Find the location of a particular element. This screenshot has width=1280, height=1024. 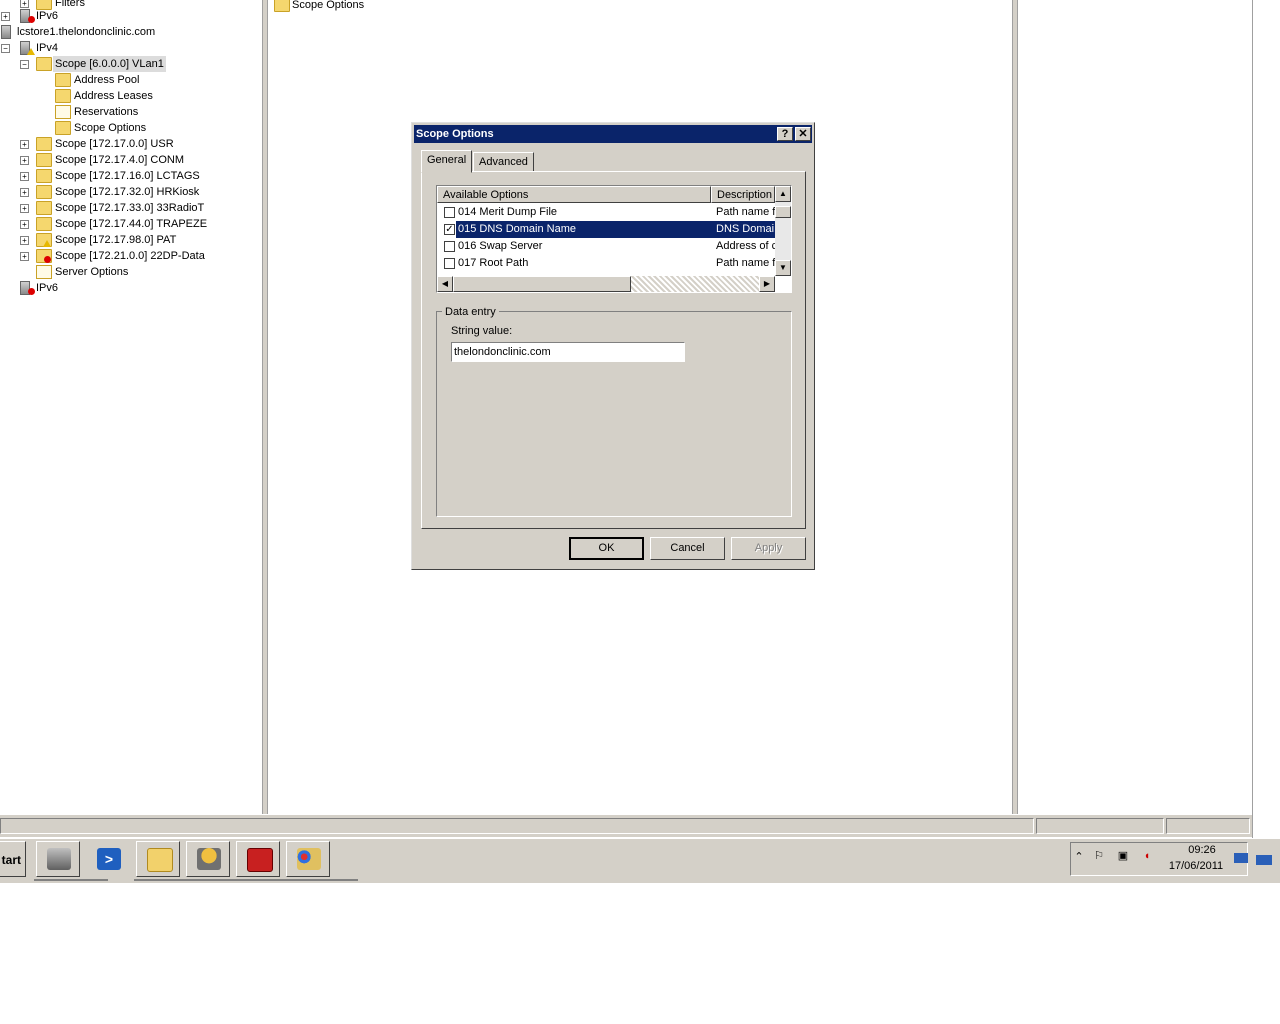

tree-item-scope: + Scope [172.17.16.0] LCTAGS is located at coordinates (130, 176).